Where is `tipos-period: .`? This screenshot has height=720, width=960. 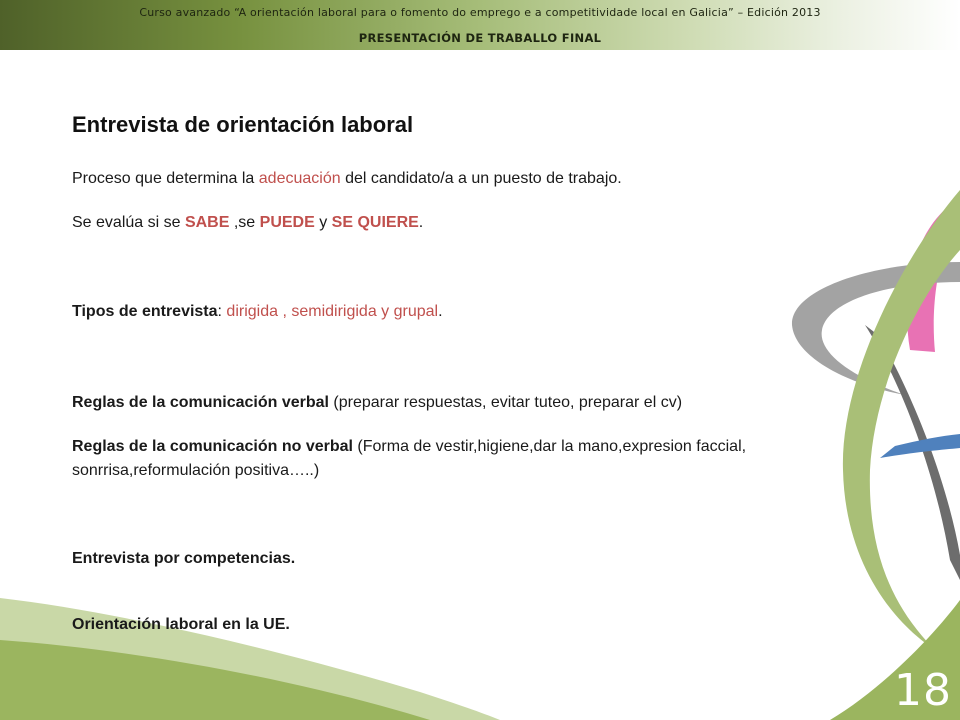 tipos-period: . is located at coordinates (440, 311).